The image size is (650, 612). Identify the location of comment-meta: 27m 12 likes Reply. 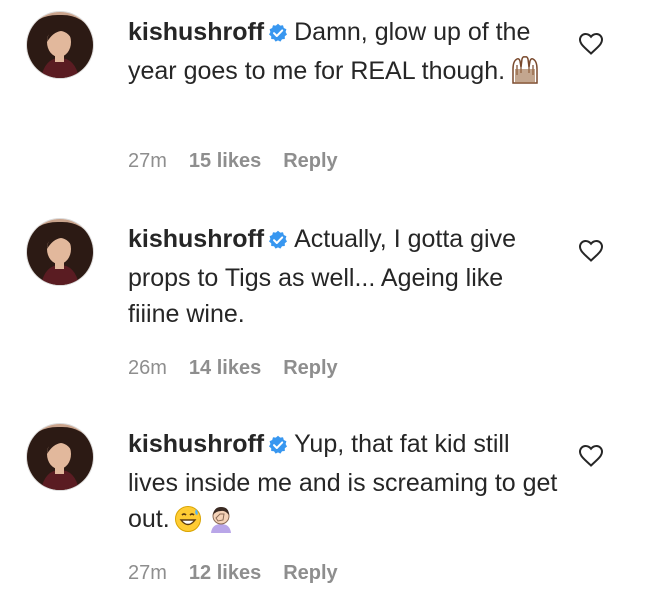
(244, 573).